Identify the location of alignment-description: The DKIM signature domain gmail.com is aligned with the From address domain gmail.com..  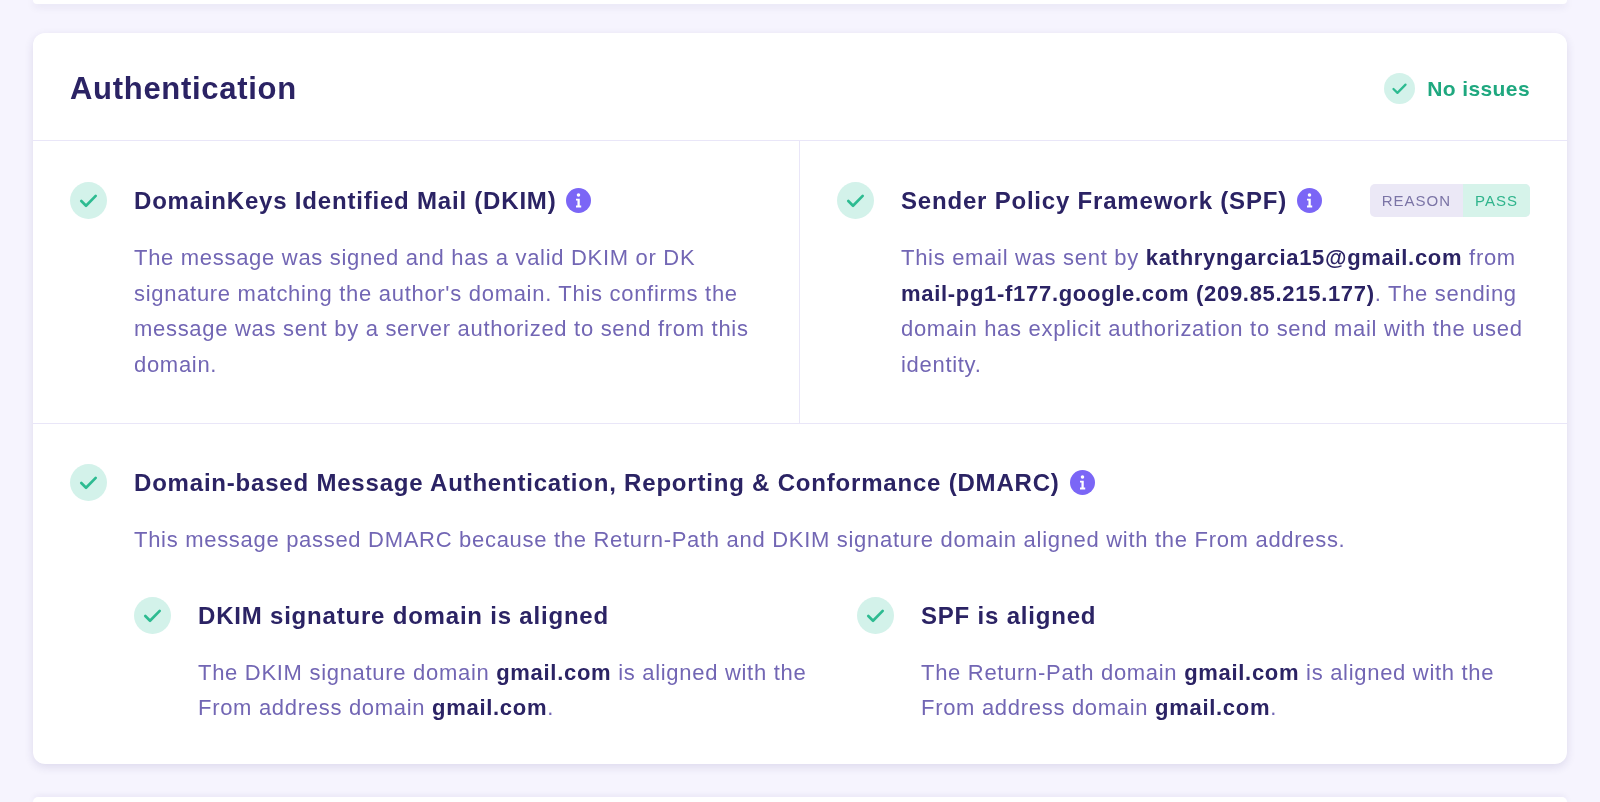
(502, 690).